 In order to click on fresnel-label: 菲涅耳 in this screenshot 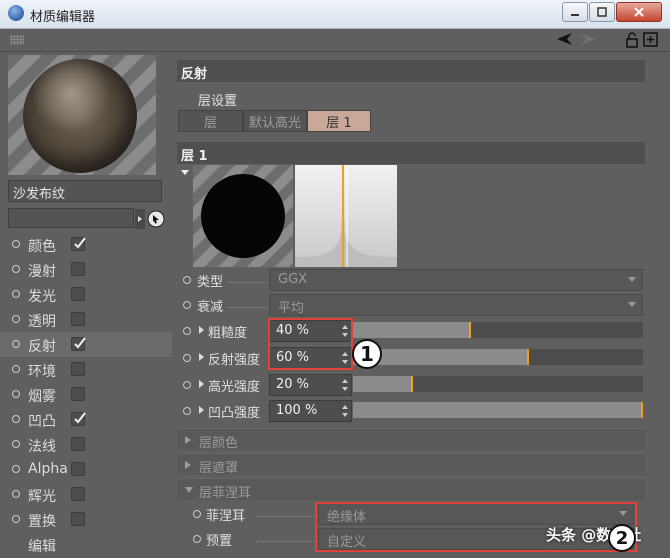, I will do `click(226, 516)`.